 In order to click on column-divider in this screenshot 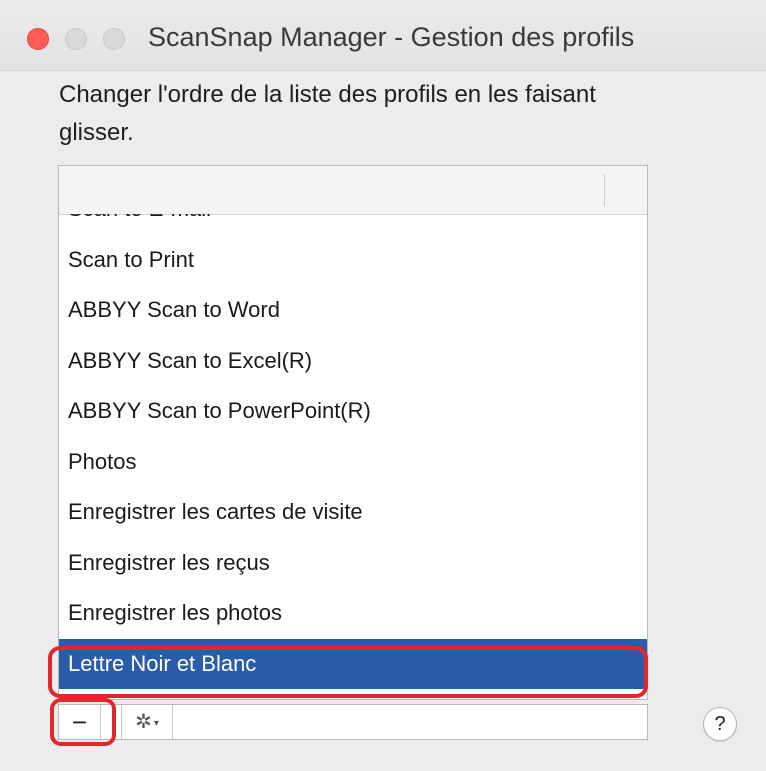, I will do `click(604, 190)`.